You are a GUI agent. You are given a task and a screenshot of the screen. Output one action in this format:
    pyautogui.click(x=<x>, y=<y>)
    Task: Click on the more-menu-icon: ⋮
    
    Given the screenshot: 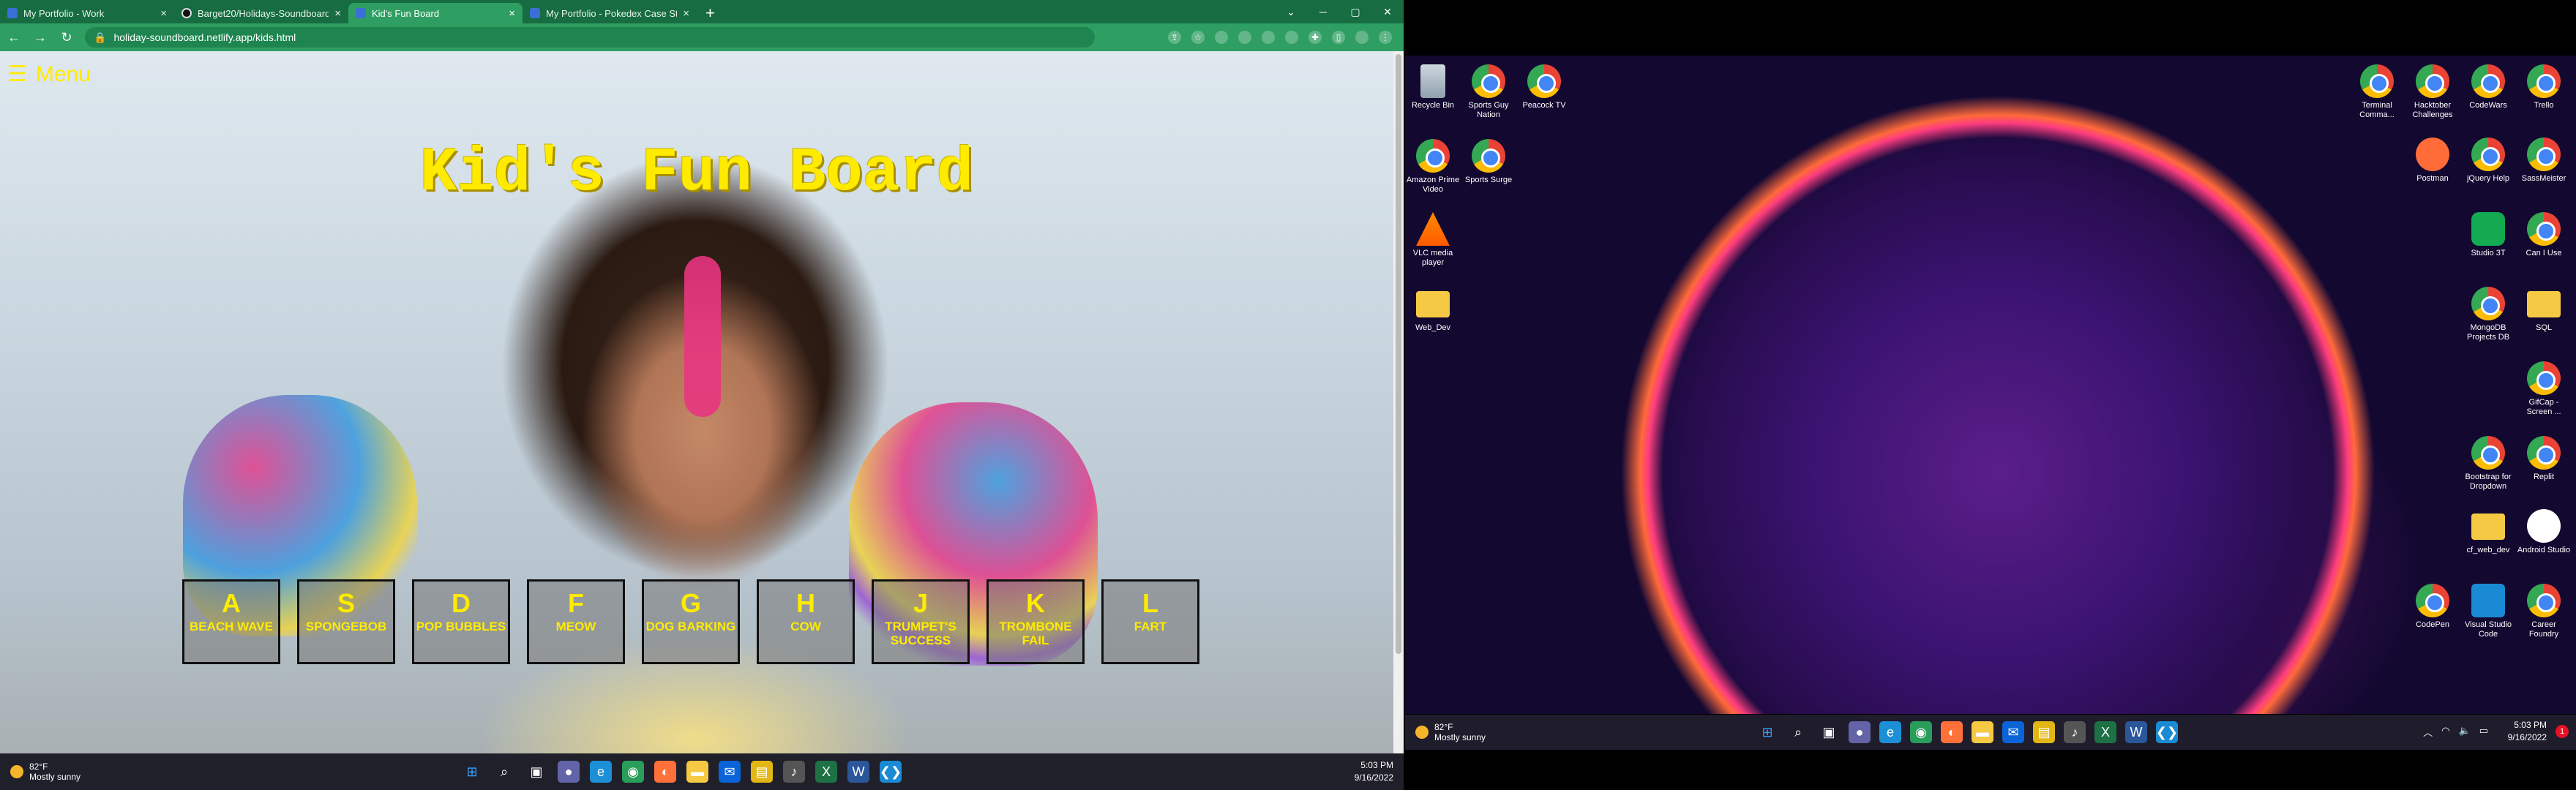 What is the action you would take?
    pyautogui.click(x=1385, y=37)
    